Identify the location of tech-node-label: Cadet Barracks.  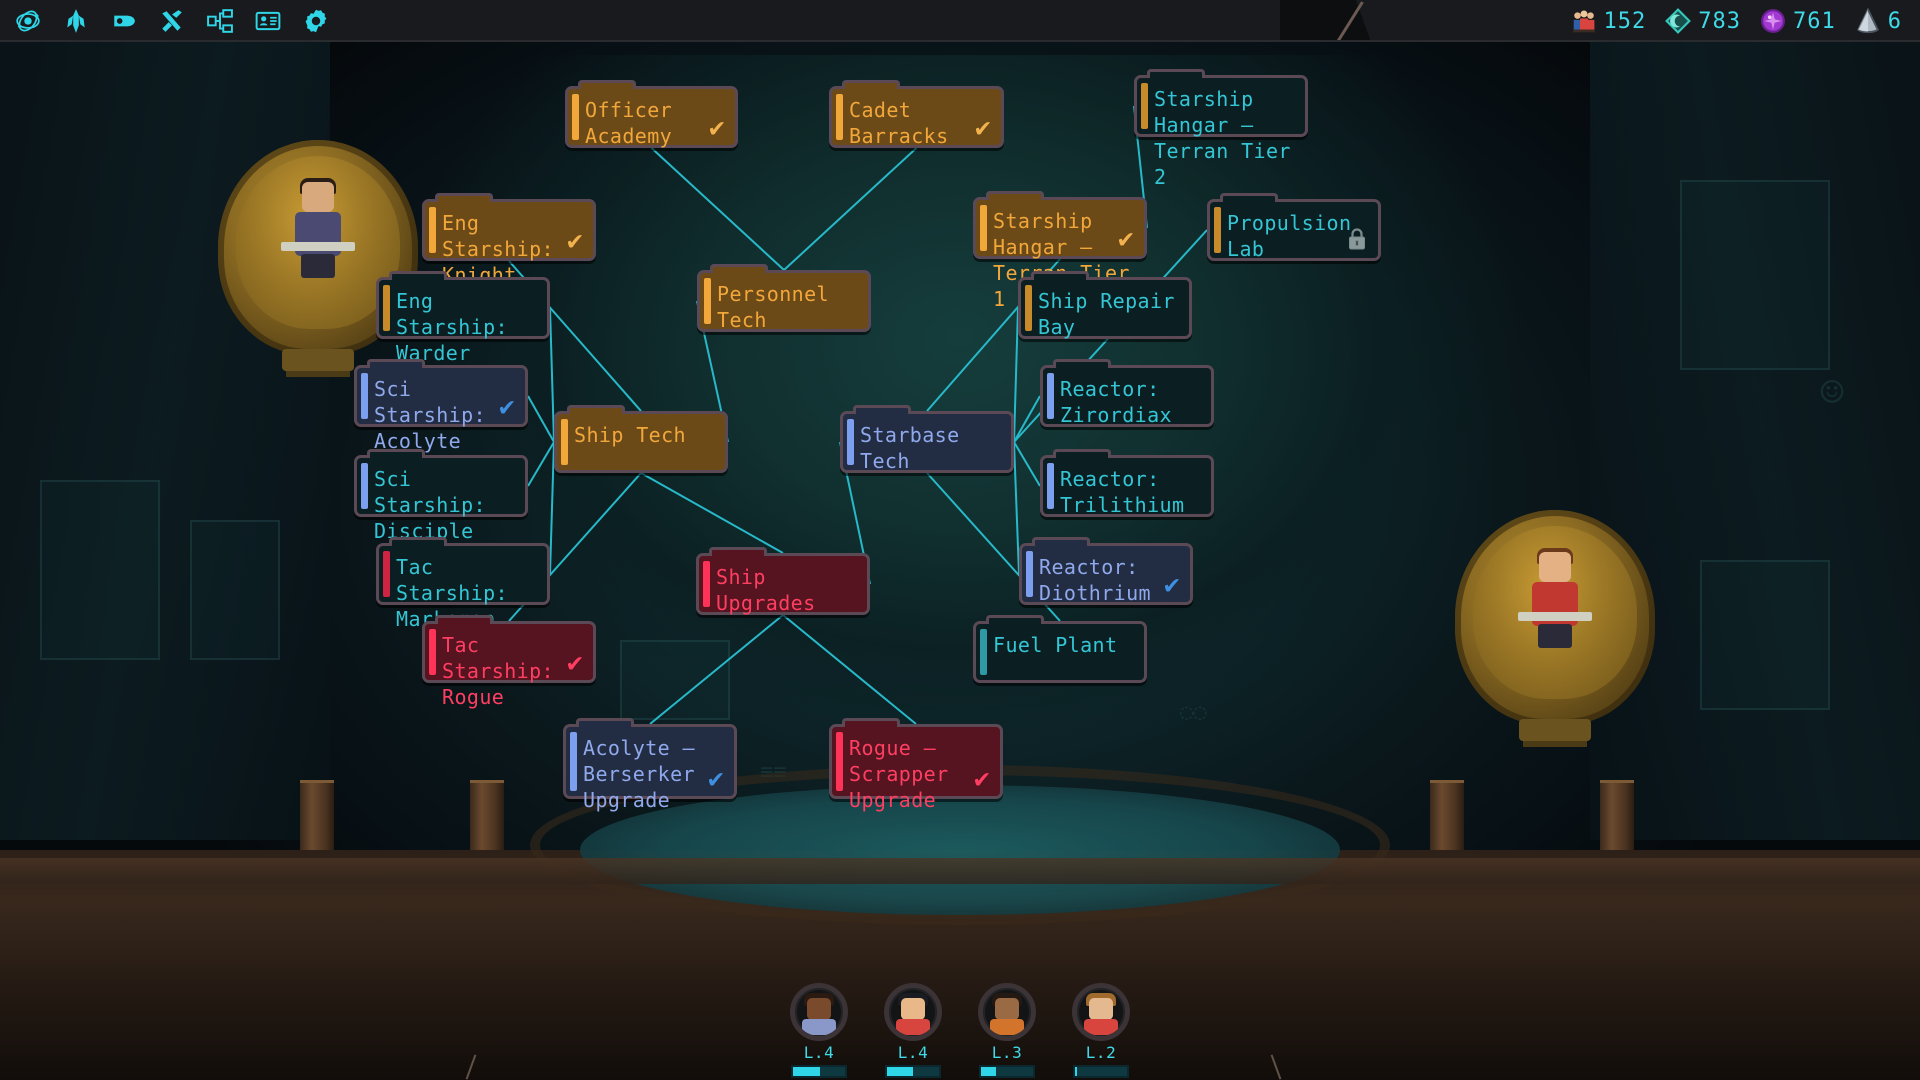
(899, 123).